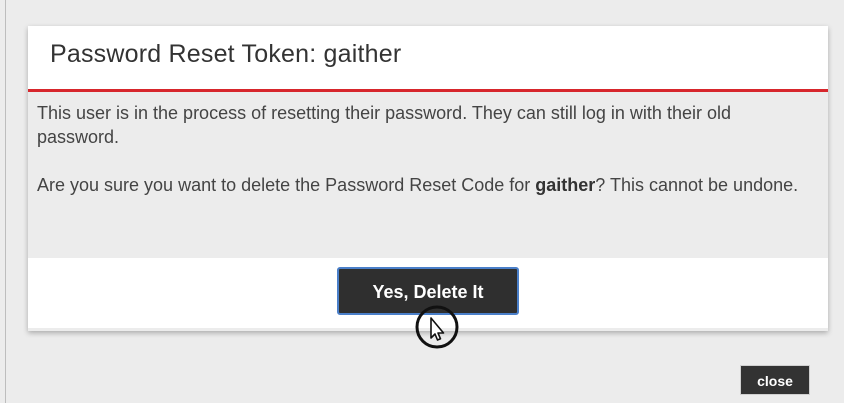  What do you see at coordinates (5, 201) in the screenshot?
I see `page-left-border` at bounding box center [5, 201].